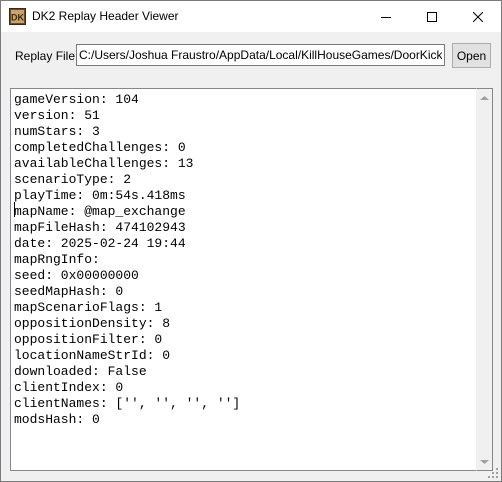 This screenshot has height=482, width=502. I want to click on header-output-line: mapScenarioFlags: 1, so click(88, 307).